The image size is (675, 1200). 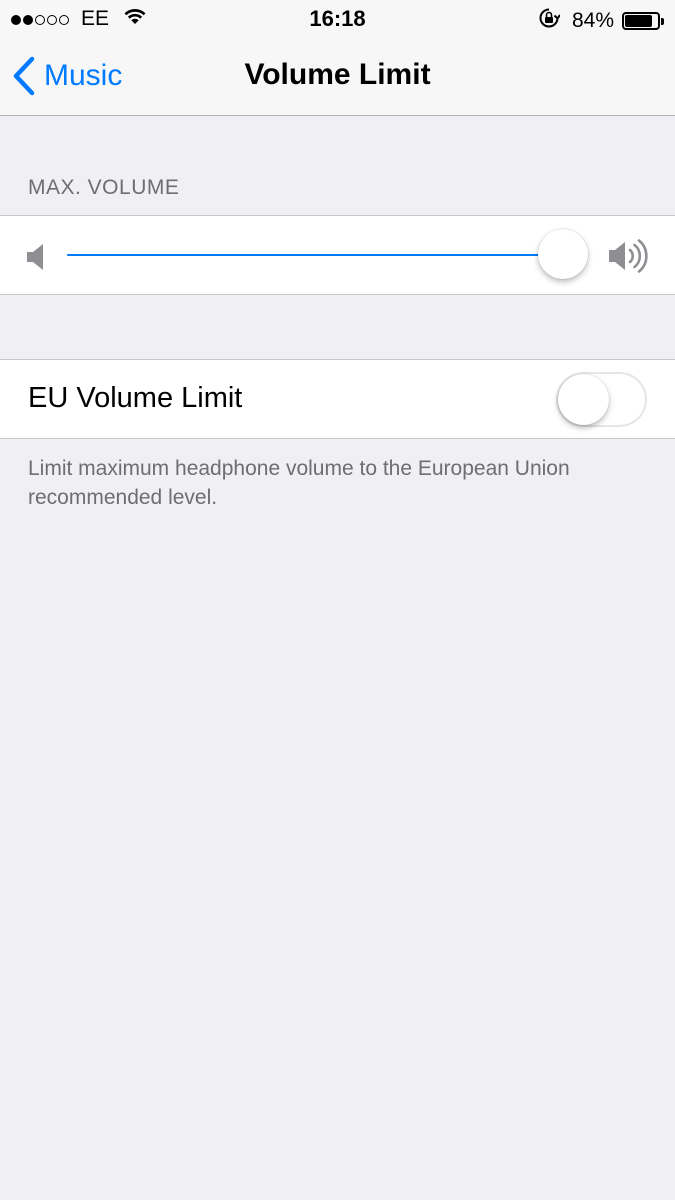 I want to click on section-header-max-volume: MAX. VOLUME, so click(x=104, y=187).